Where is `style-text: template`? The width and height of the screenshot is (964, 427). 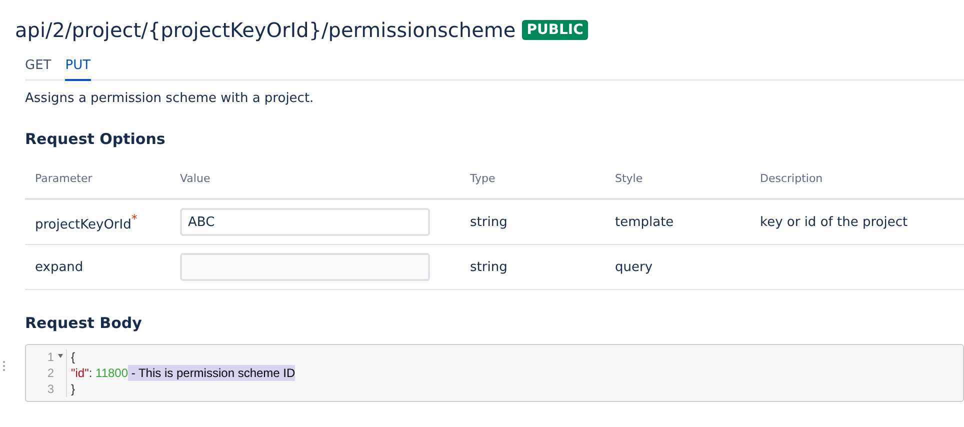
style-text: template is located at coordinates (644, 222).